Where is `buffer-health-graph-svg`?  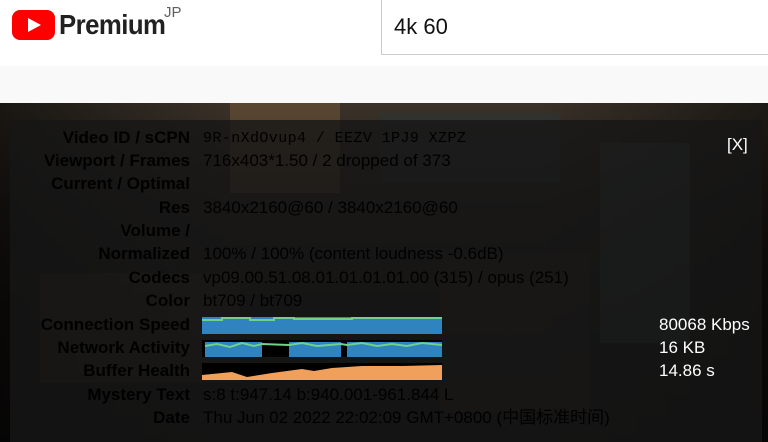
buffer-health-graph-svg is located at coordinates (322, 371).